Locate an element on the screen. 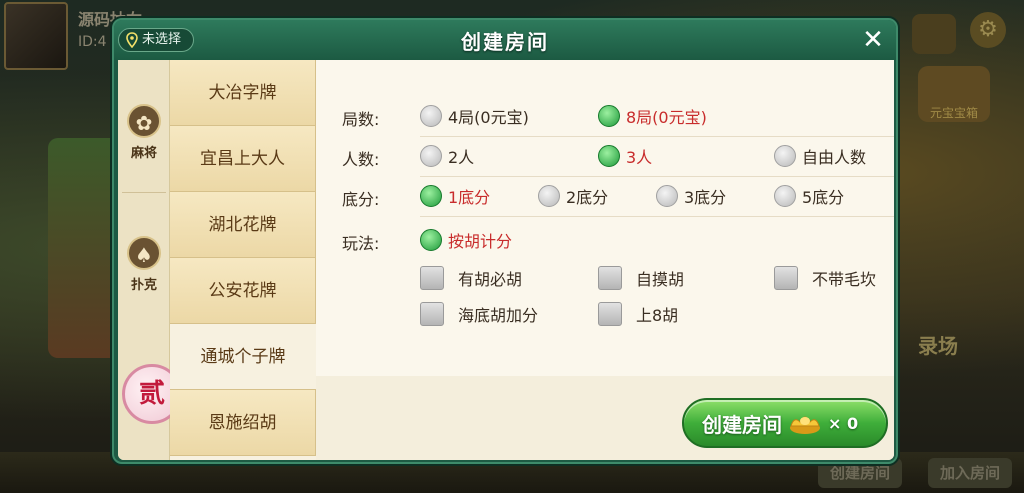 The width and height of the screenshot is (1024, 493). extra-haidi-bonus: 海底胡加分 is located at coordinates (479, 314).